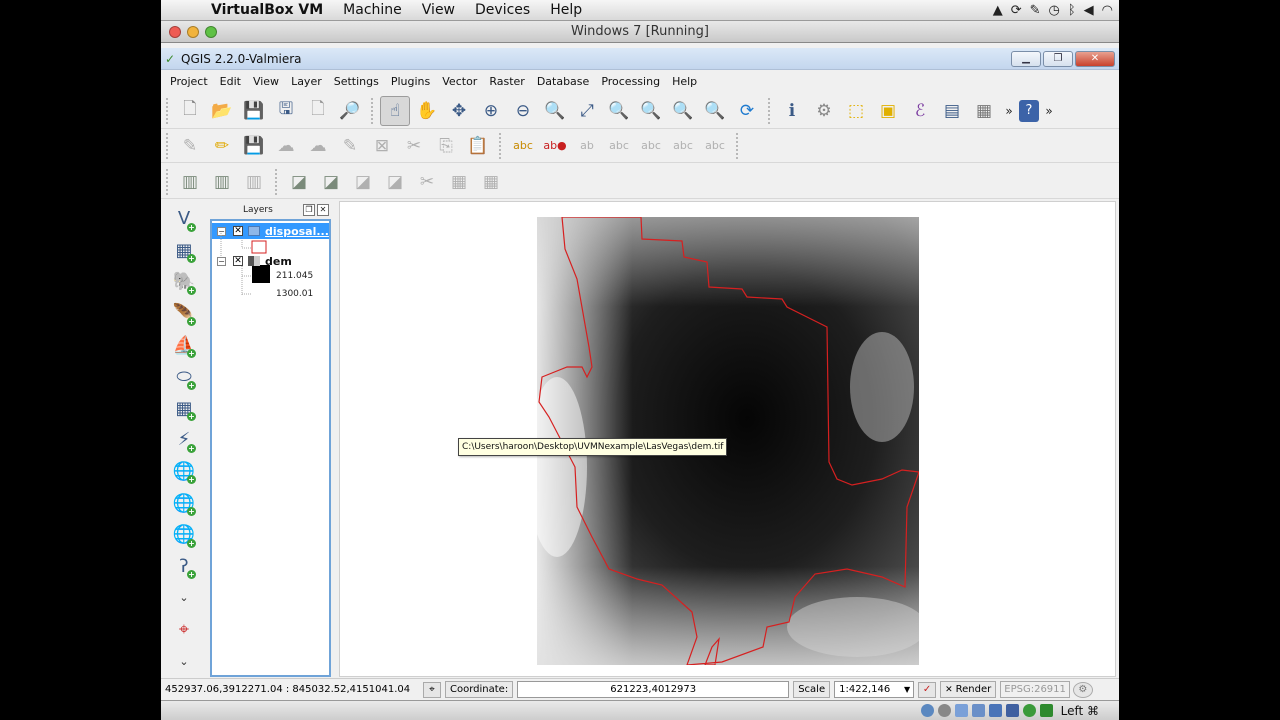  Describe the element at coordinates (995, 710) in the screenshot. I see `display-icon` at that location.